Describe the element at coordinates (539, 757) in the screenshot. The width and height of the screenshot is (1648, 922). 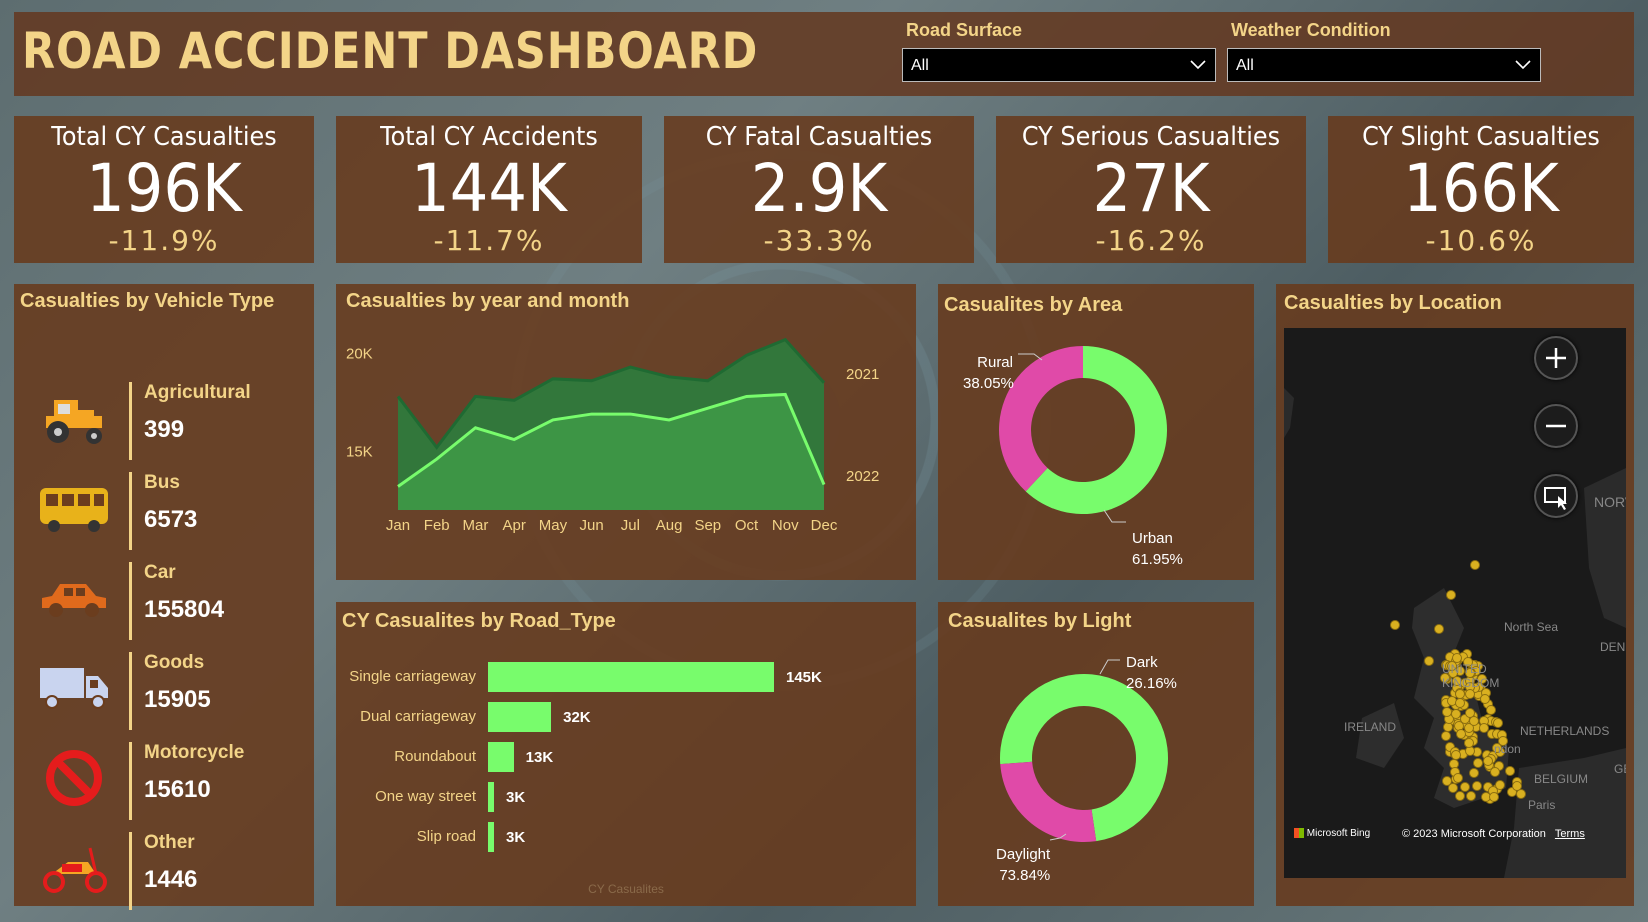
I see `road-type-value-label: 13K` at that location.